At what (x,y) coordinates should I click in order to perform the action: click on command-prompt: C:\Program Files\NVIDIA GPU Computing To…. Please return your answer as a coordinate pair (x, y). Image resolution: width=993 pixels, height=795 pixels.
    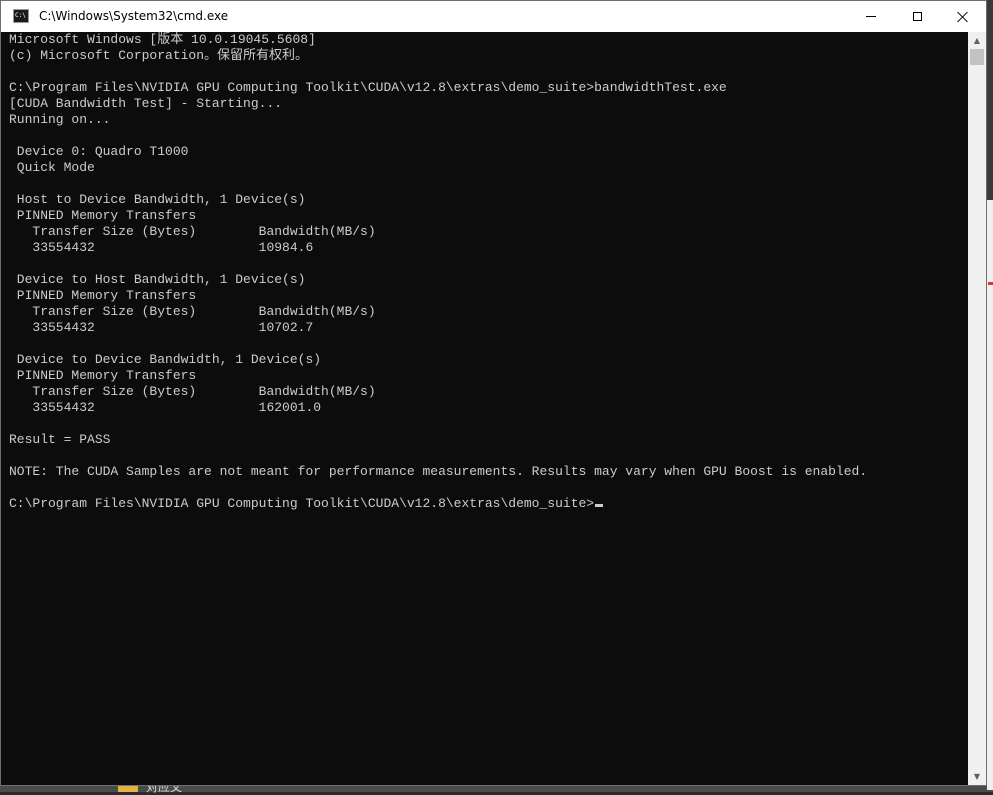
    Looking at the image, I should click on (301, 503).